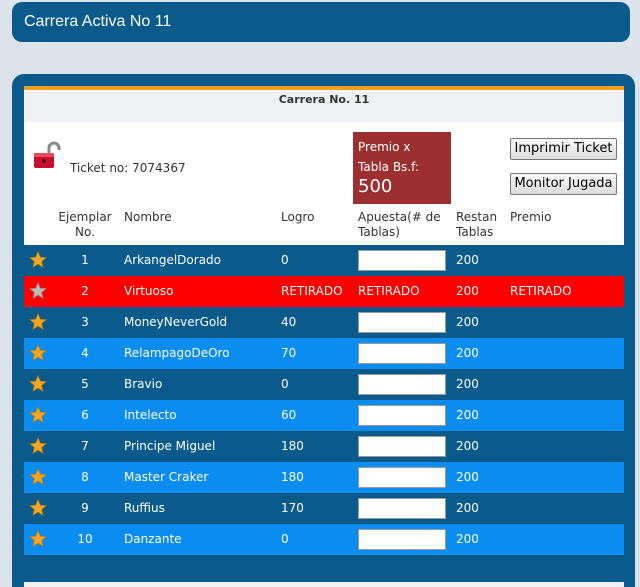  I want to click on race-title: Carrera No. 11, so click(324, 107).